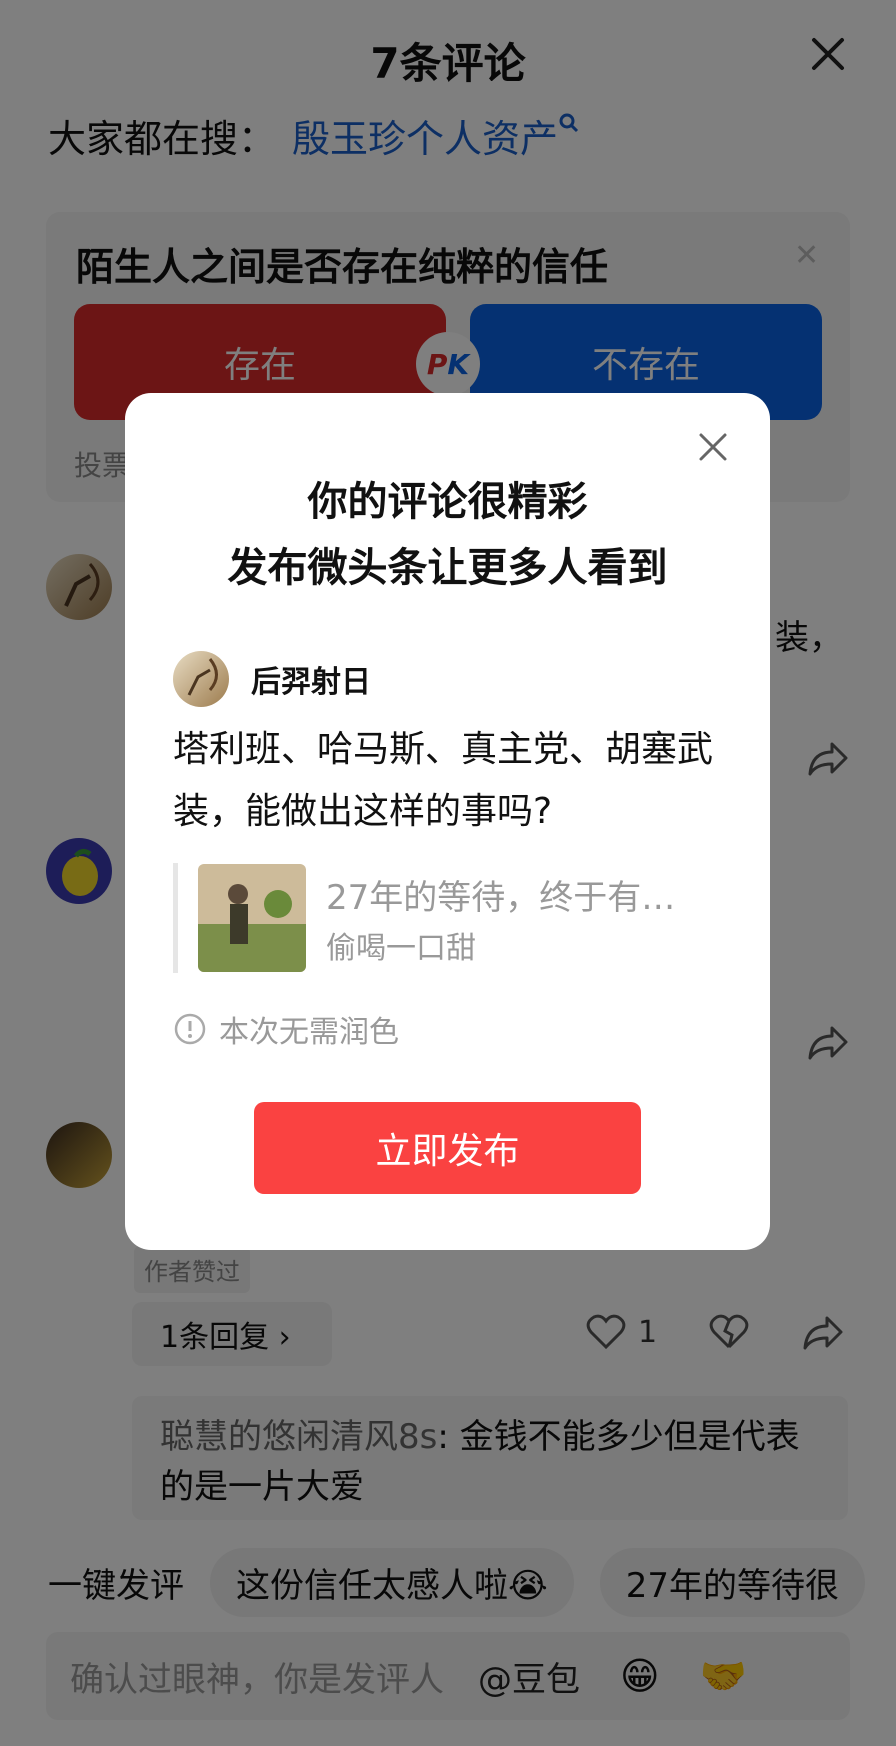 The width and height of the screenshot is (896, 1746). Describe the element at coordinates (447, 568) in the screenshot. I see `dialog-title-line2: 发布微头条让更多人看到` at that location.